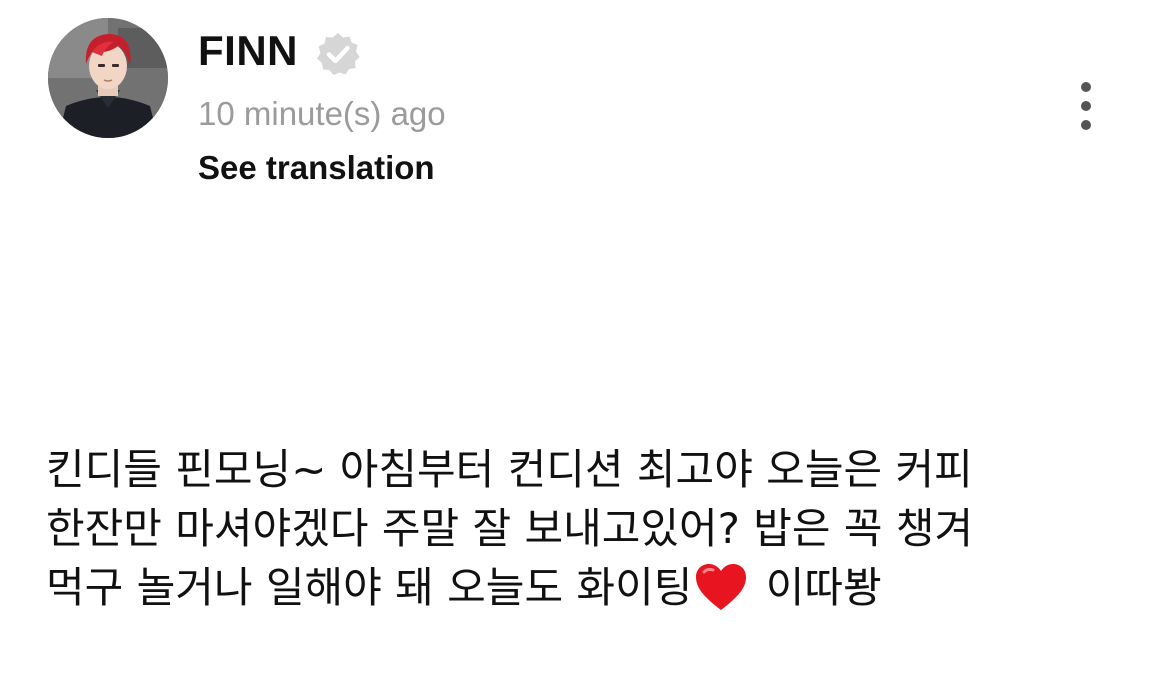 This screenshot has width=1169, height=697. I want to click on see-translation-link: See translation, so click(316, 168).